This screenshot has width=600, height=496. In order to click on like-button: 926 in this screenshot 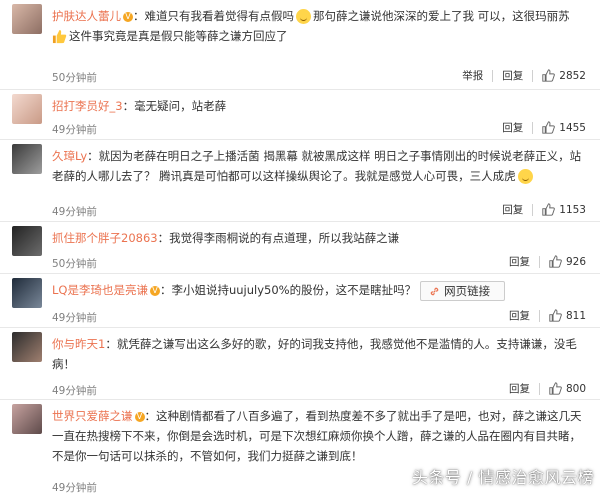, I will do `click(567, 261)`.